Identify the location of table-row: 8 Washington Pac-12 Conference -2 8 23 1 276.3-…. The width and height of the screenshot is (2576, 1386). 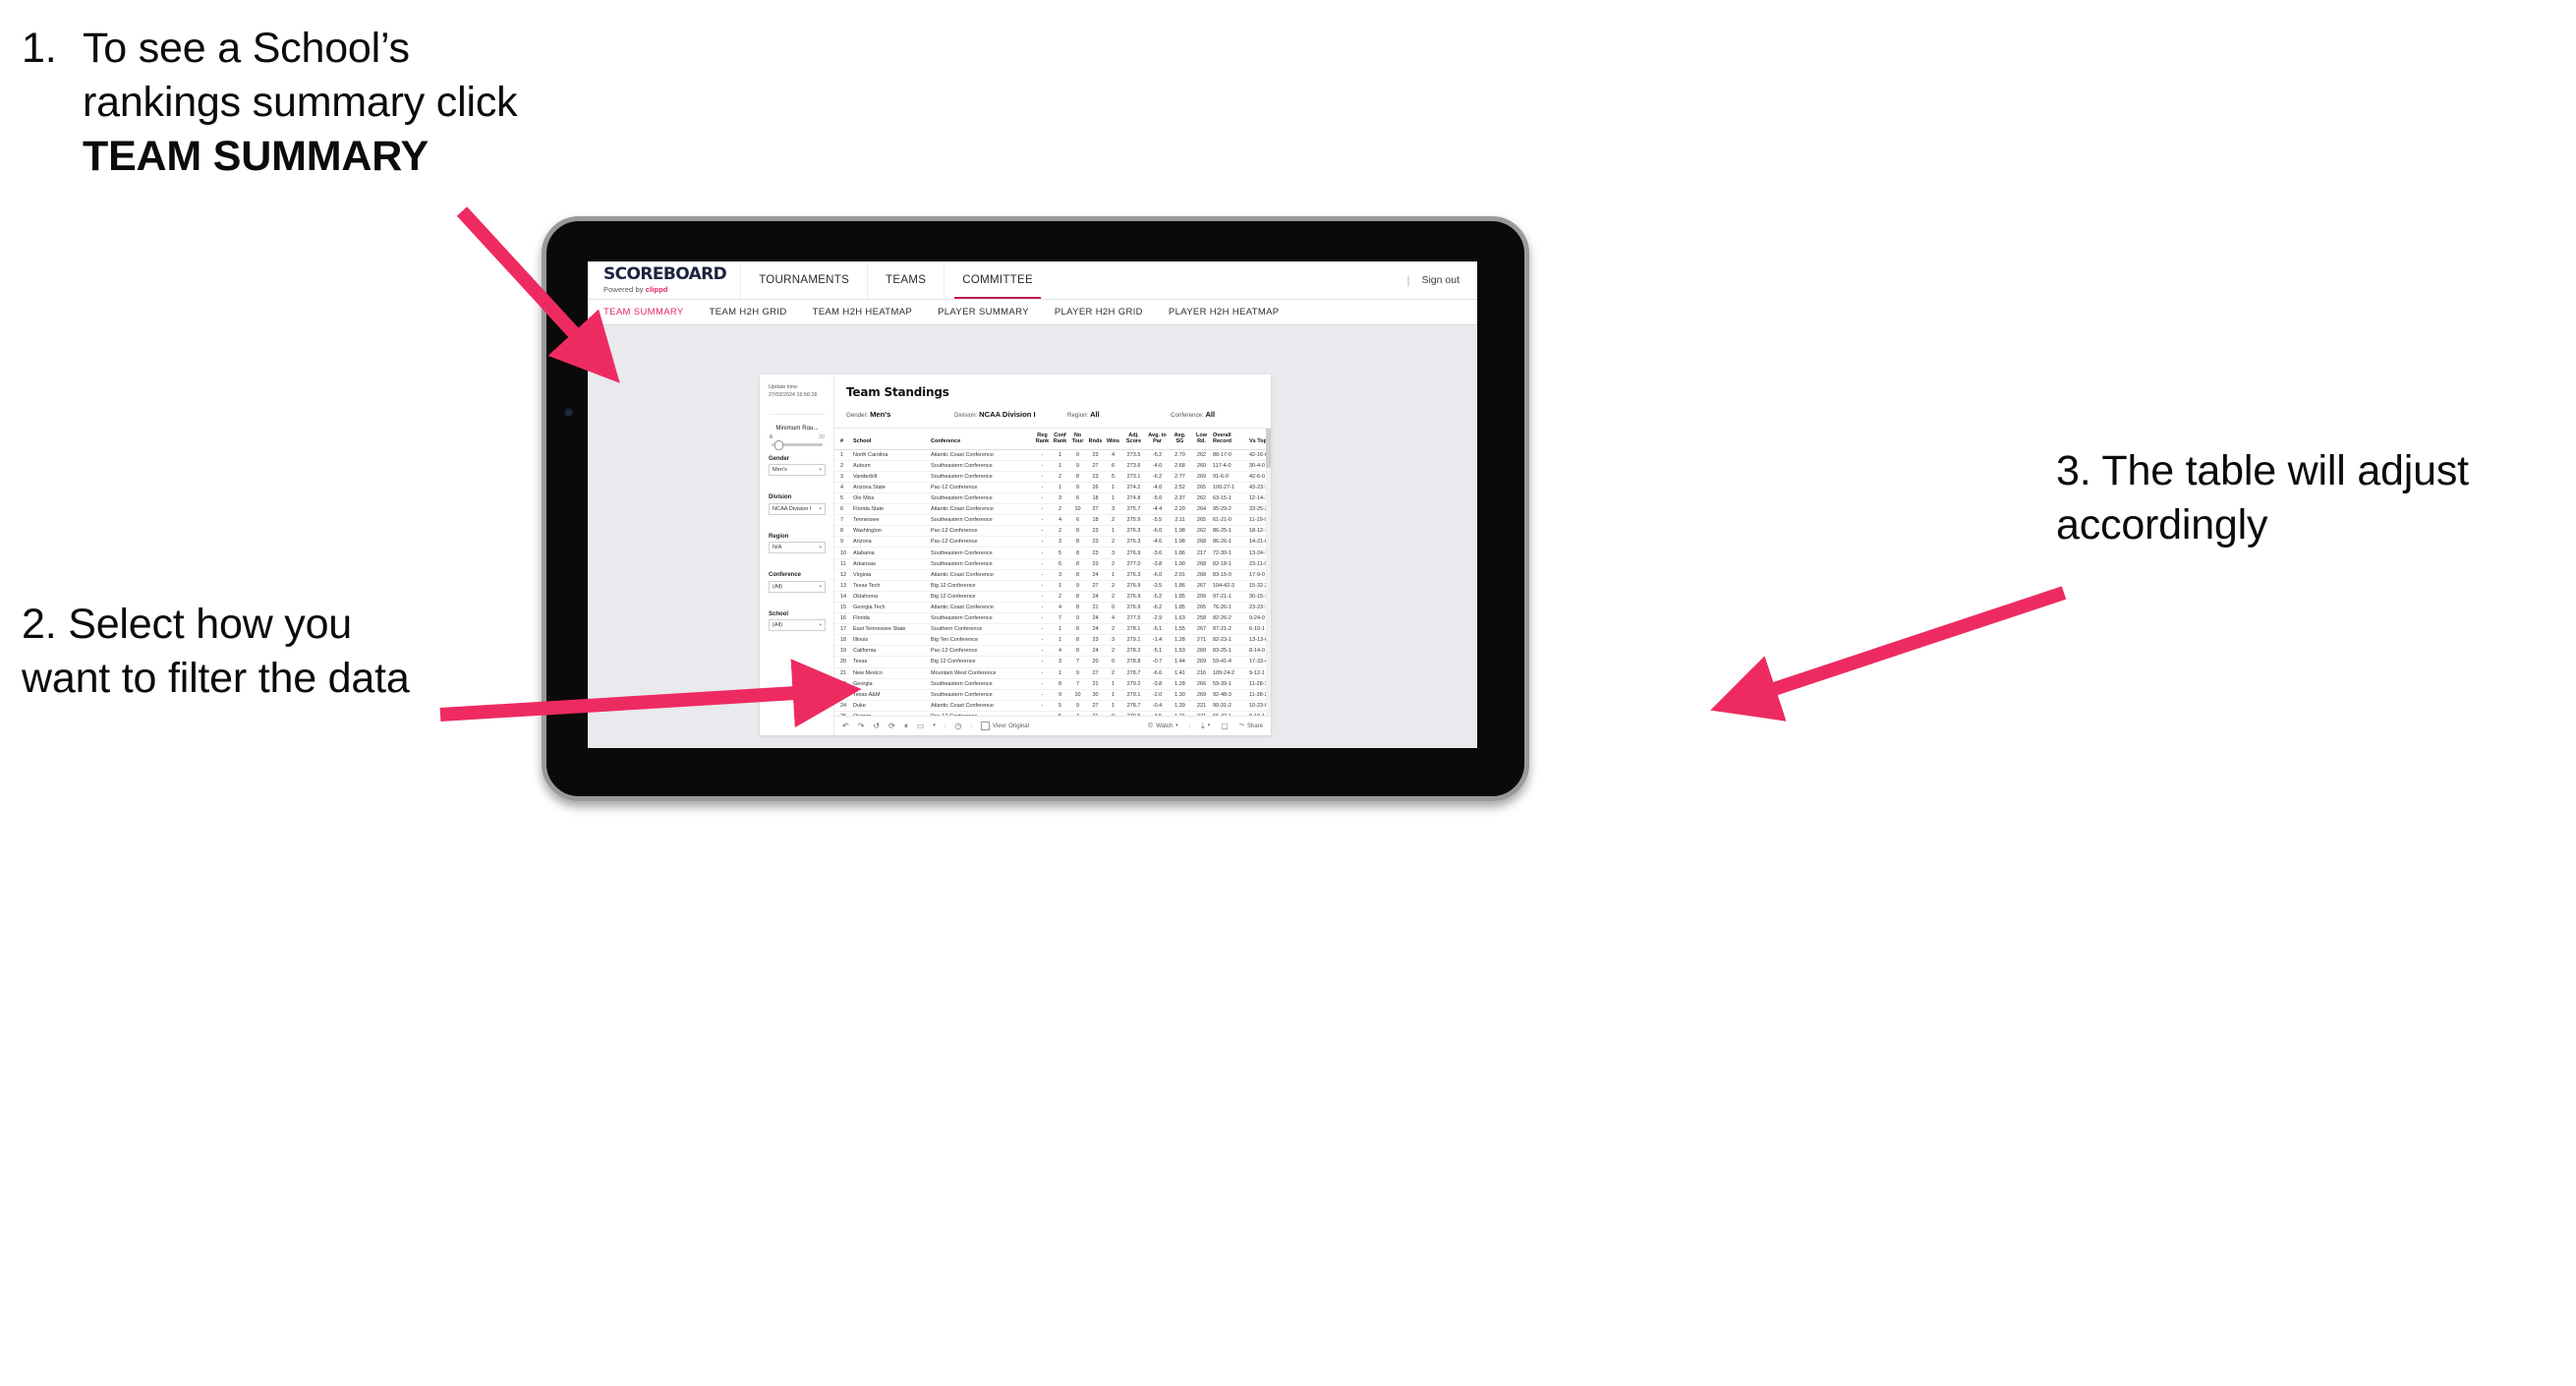
(1052, 531).